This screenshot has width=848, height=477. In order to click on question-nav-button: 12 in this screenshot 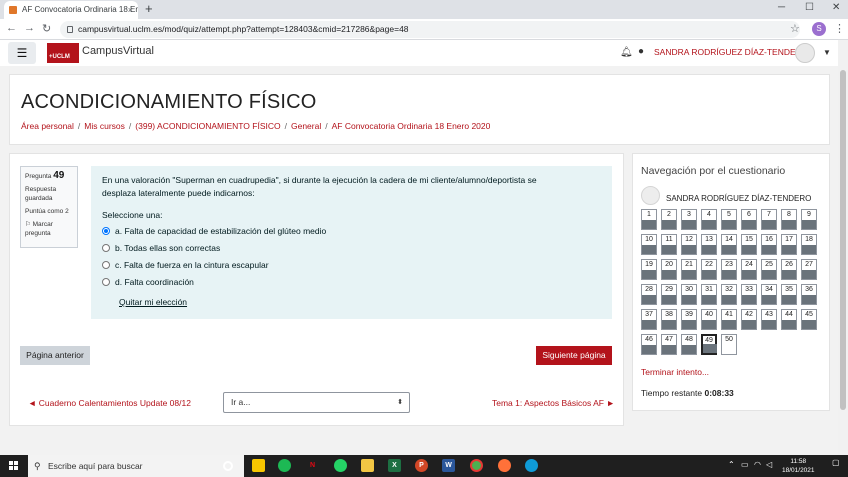, I will do `click(689, 244)`.